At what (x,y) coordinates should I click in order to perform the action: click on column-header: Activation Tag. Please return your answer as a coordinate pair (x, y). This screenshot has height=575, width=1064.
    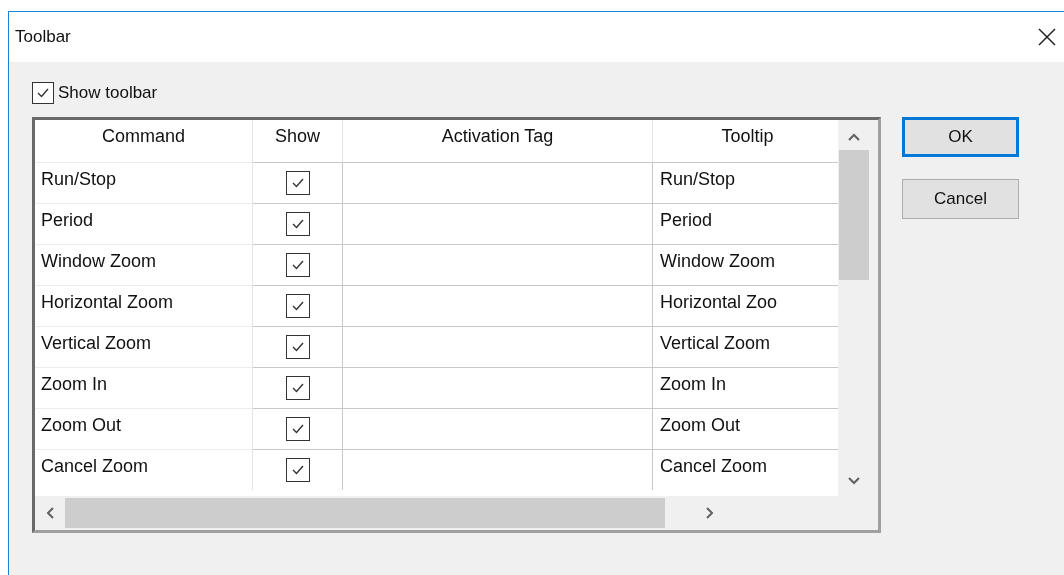
    Looking at the image, I should click on (498, 141).